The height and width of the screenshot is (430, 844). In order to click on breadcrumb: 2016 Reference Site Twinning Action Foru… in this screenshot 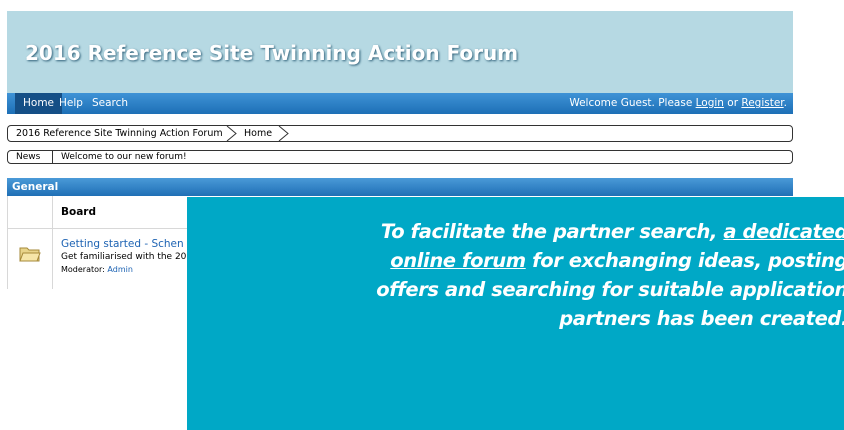, I will do `click(400, 133)`.